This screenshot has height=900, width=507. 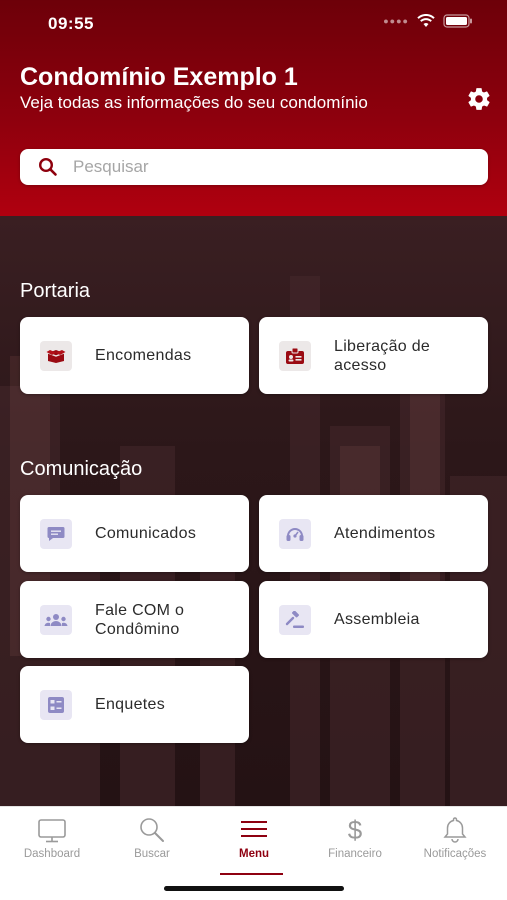 What do you see at coordinates (159, 77) in the screenshot?
I see `page-title: Condomínio Exemplo 1` at bounding box center [159, 77].